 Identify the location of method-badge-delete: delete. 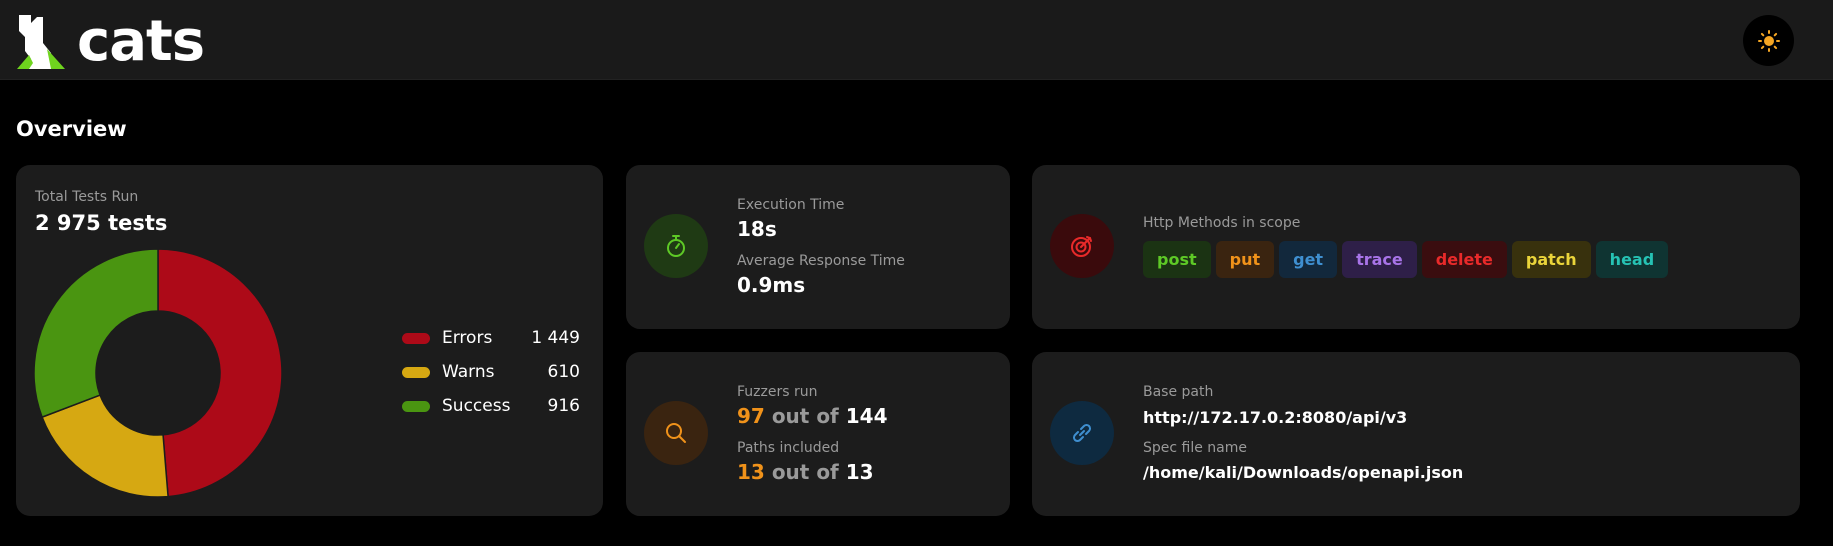
(1464, 259).